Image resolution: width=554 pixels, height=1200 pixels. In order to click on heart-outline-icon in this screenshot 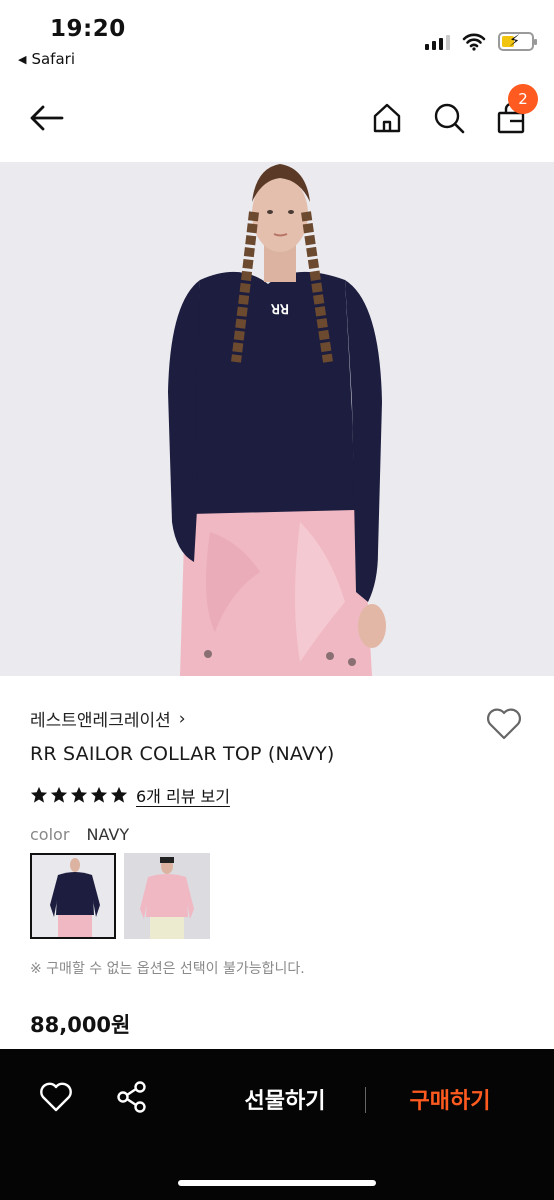, I will do `click(504, 724)`.